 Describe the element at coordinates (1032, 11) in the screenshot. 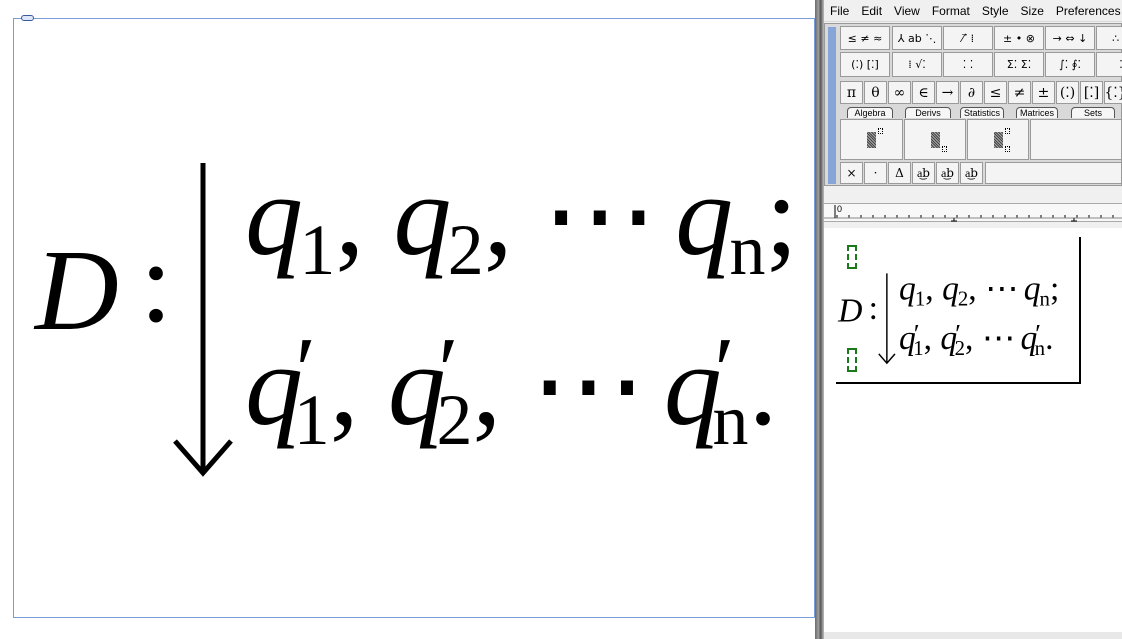

I see `menu-size: Size` at that location.